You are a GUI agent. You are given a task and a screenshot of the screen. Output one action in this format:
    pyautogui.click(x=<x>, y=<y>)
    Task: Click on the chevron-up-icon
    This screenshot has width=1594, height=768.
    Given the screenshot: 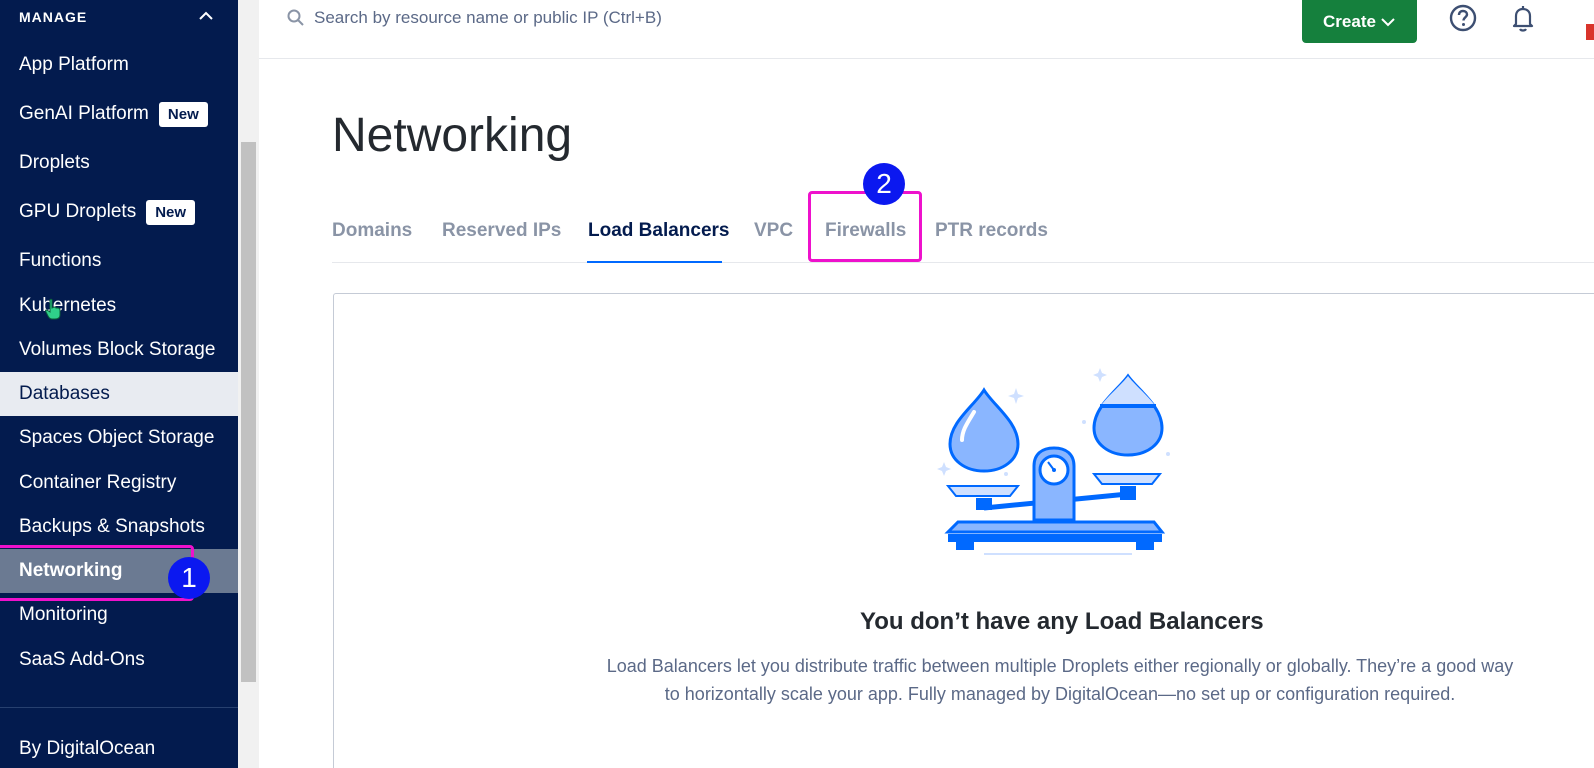 What is the action you would take?
    pyautogui.click(x=206, y=16)
    